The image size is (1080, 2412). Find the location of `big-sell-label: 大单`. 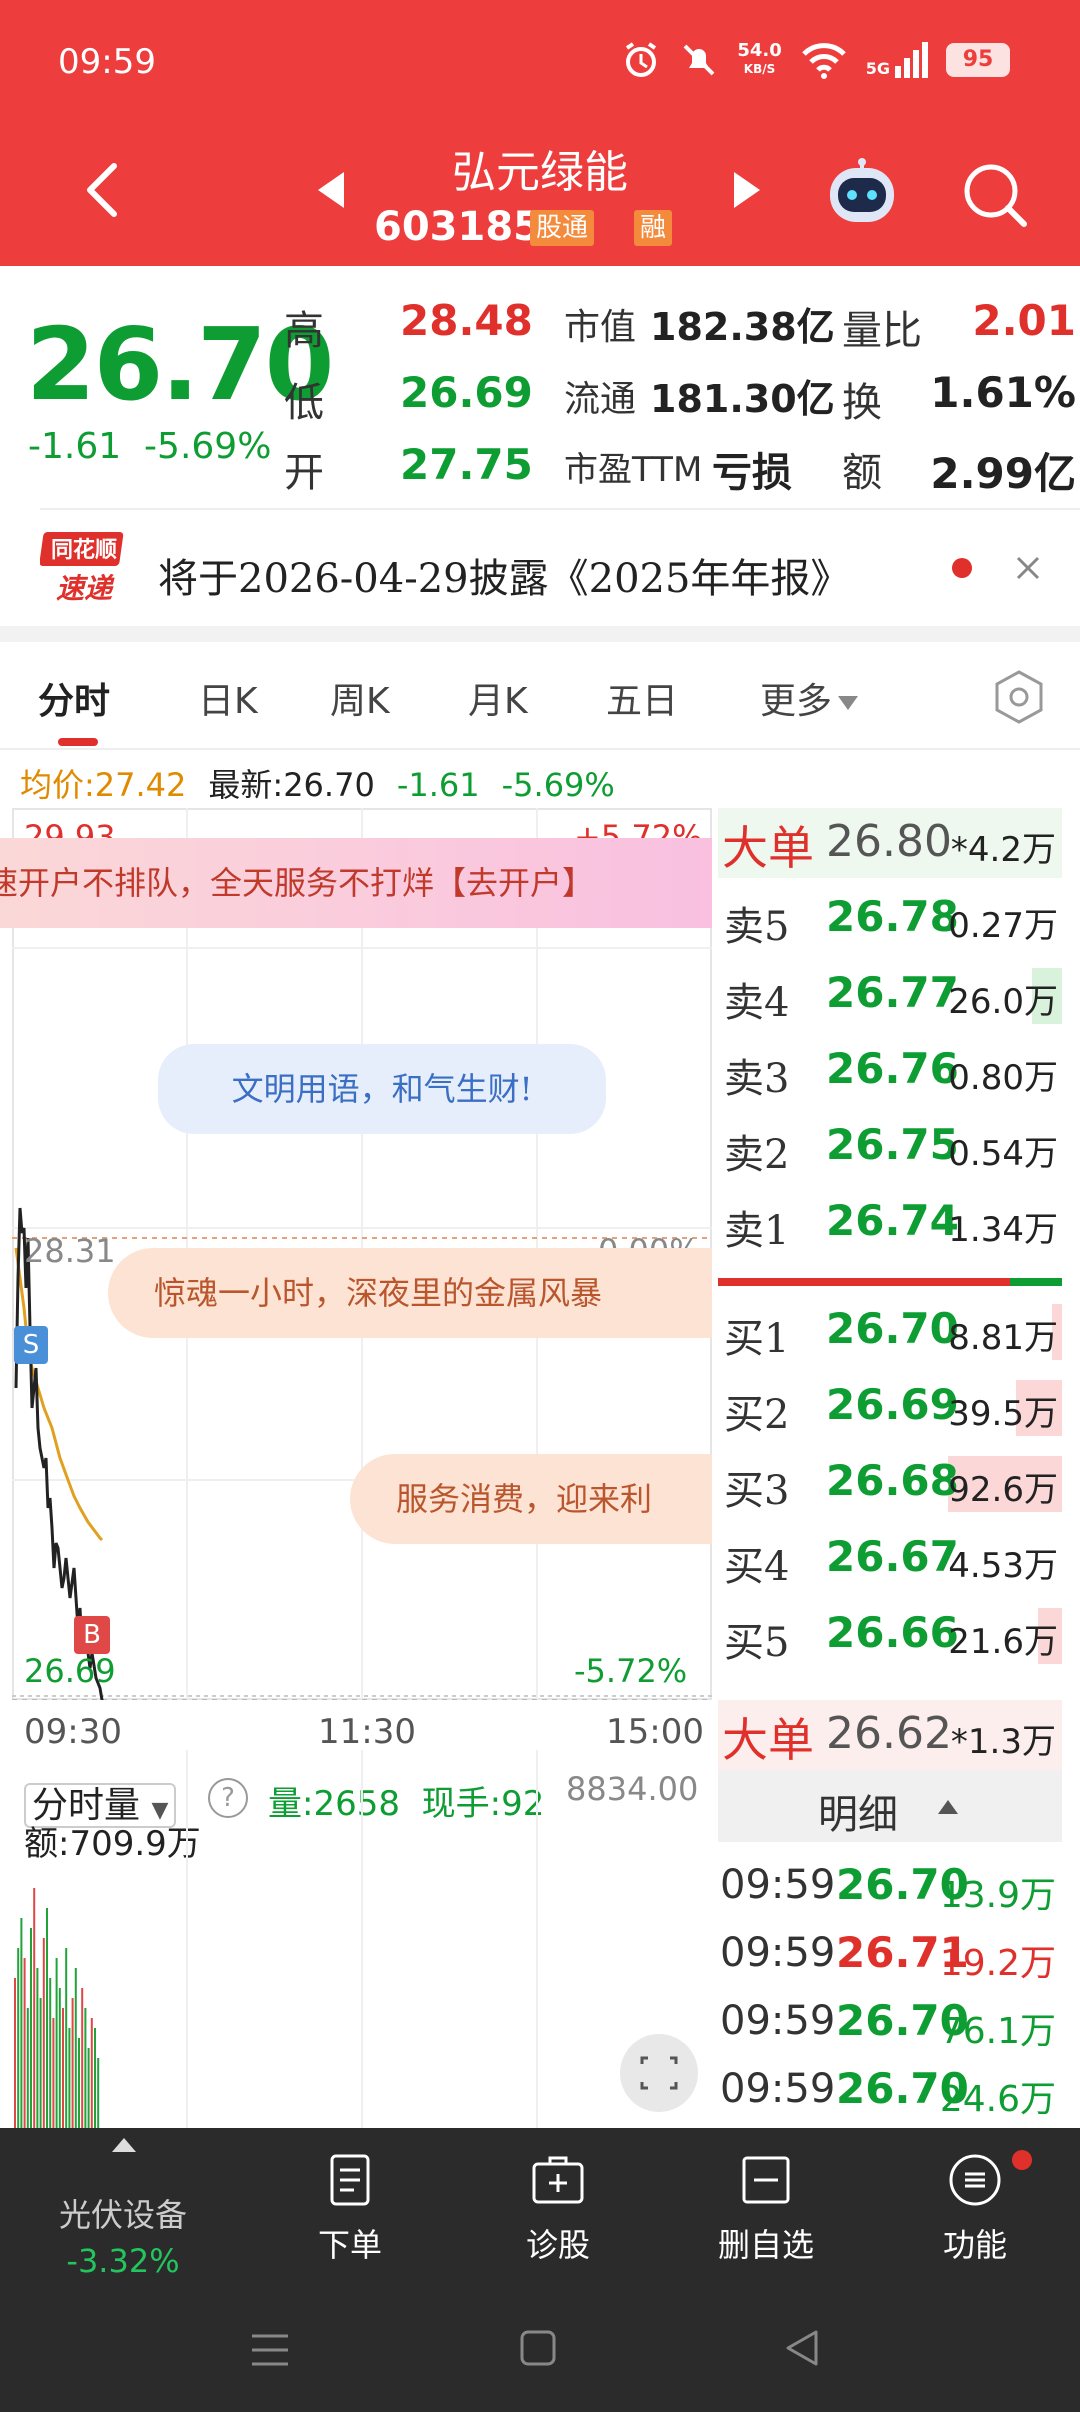

big-sell-label: 大单 is located at coordinates (768, 848).